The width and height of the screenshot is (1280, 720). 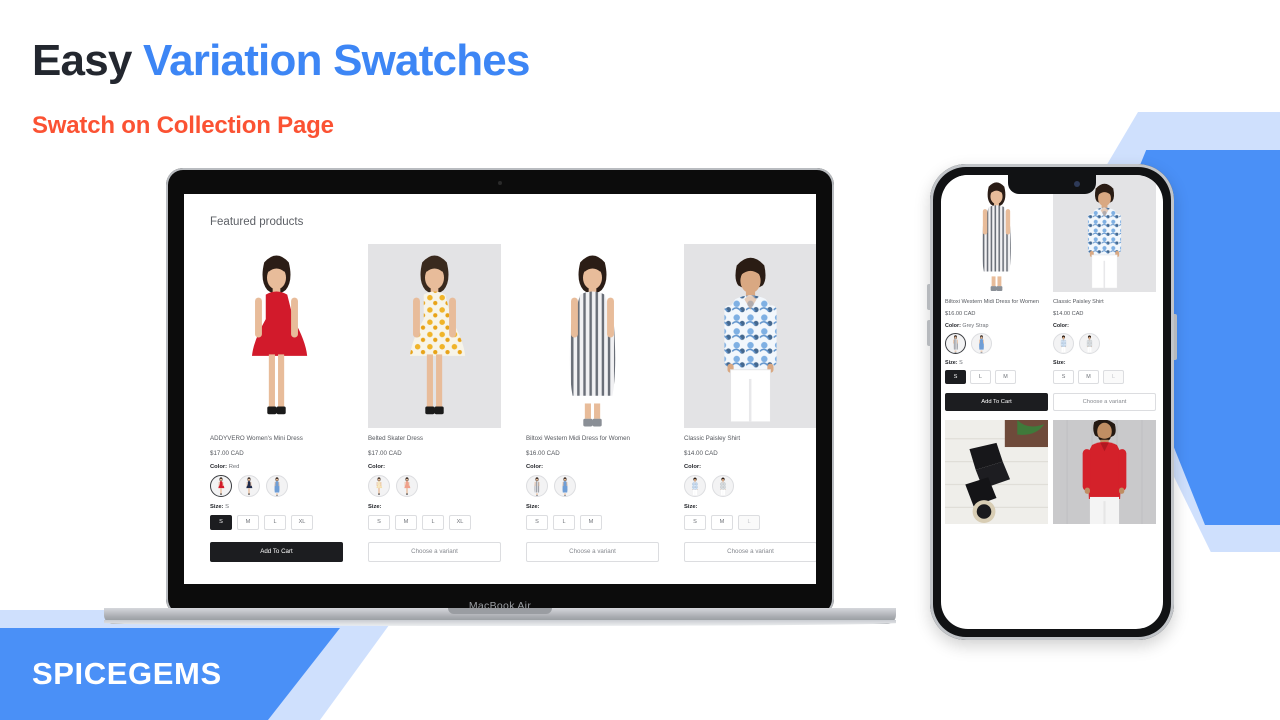 What do you see at coordinates (183, 125) in the screenshot?
I see `page-subtitle: Swatch on Collection Page` at bounding box center [183, 125].